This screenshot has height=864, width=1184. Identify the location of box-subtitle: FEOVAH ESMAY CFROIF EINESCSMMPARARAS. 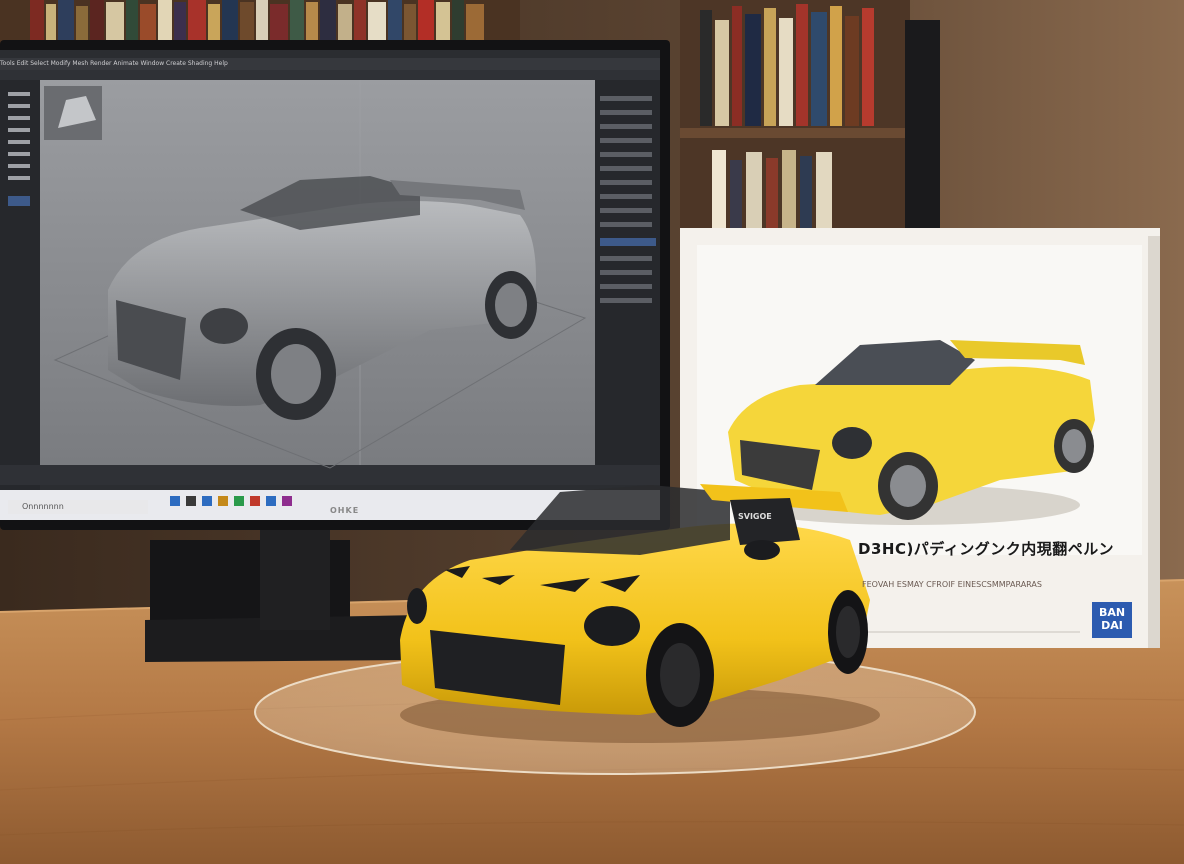
(952, 584).